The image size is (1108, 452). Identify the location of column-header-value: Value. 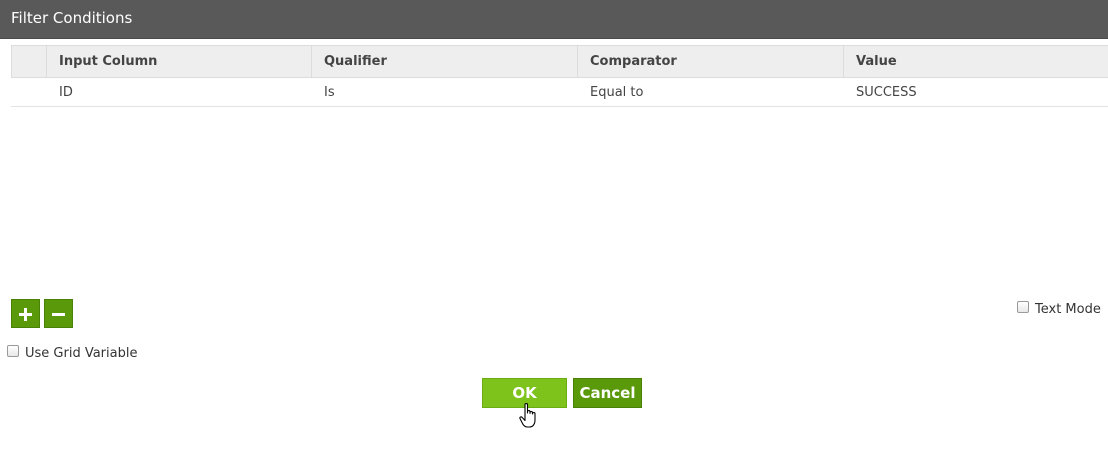
(975, 61).